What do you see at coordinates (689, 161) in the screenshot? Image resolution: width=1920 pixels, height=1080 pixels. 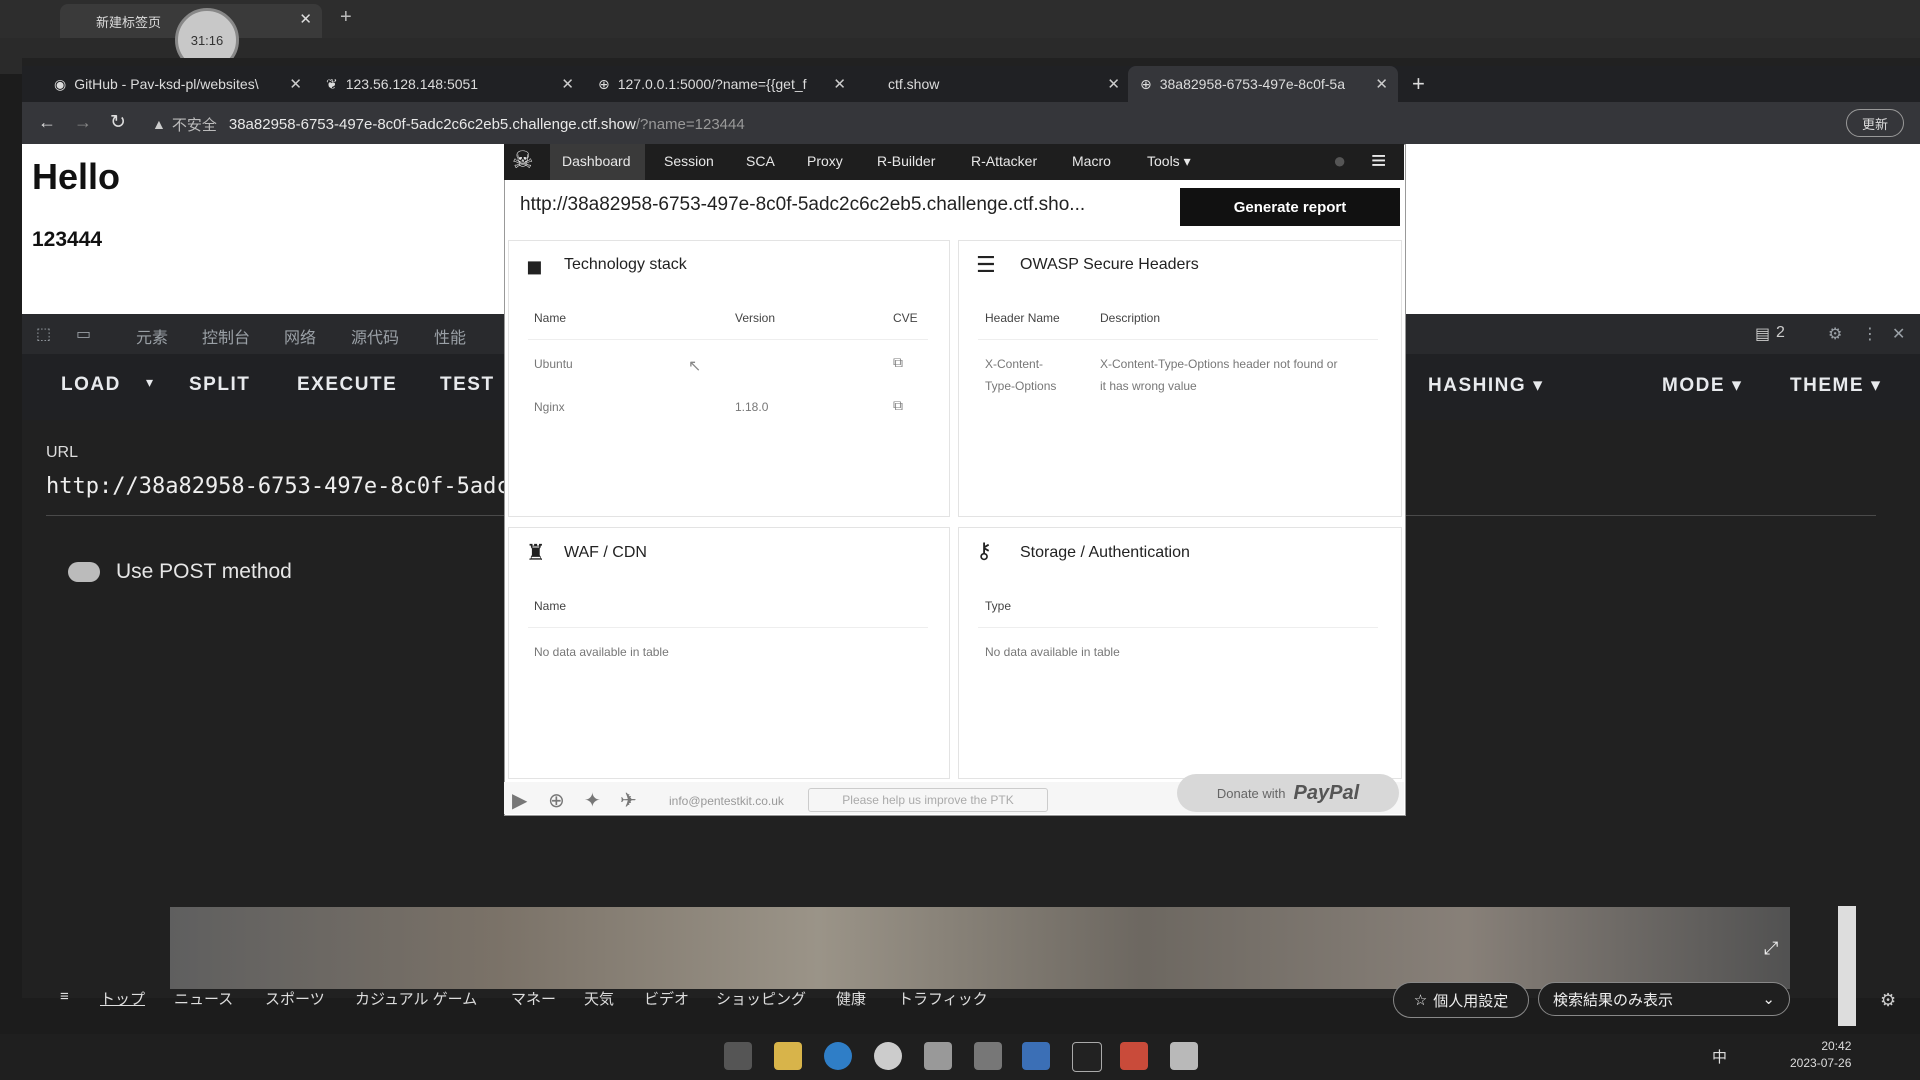 I see `nav-session: Session` at bounding box center [689, 161].